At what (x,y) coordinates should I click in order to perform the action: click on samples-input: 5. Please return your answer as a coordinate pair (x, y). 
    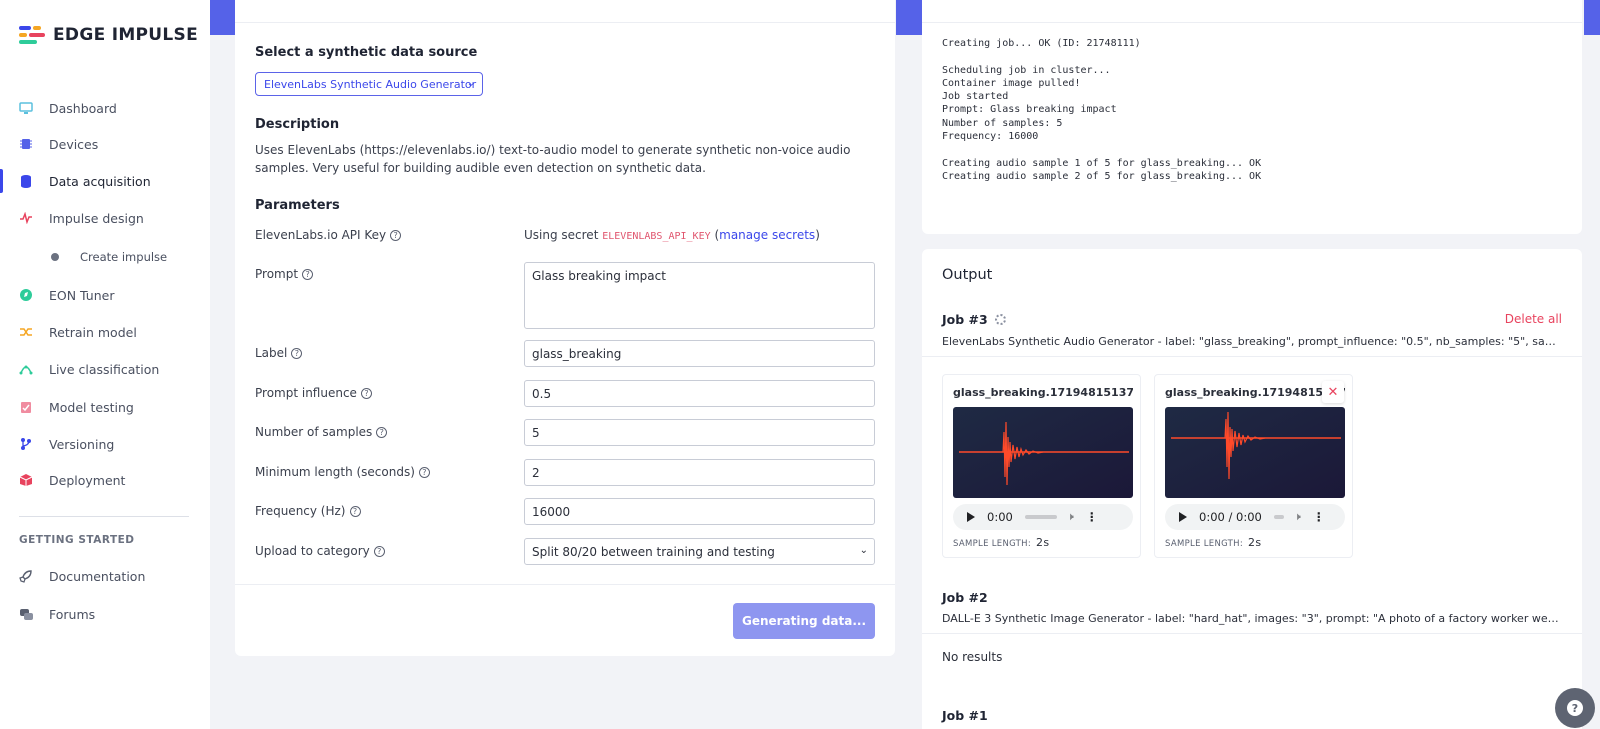
    Looking at the image, I should click on (699, 432).